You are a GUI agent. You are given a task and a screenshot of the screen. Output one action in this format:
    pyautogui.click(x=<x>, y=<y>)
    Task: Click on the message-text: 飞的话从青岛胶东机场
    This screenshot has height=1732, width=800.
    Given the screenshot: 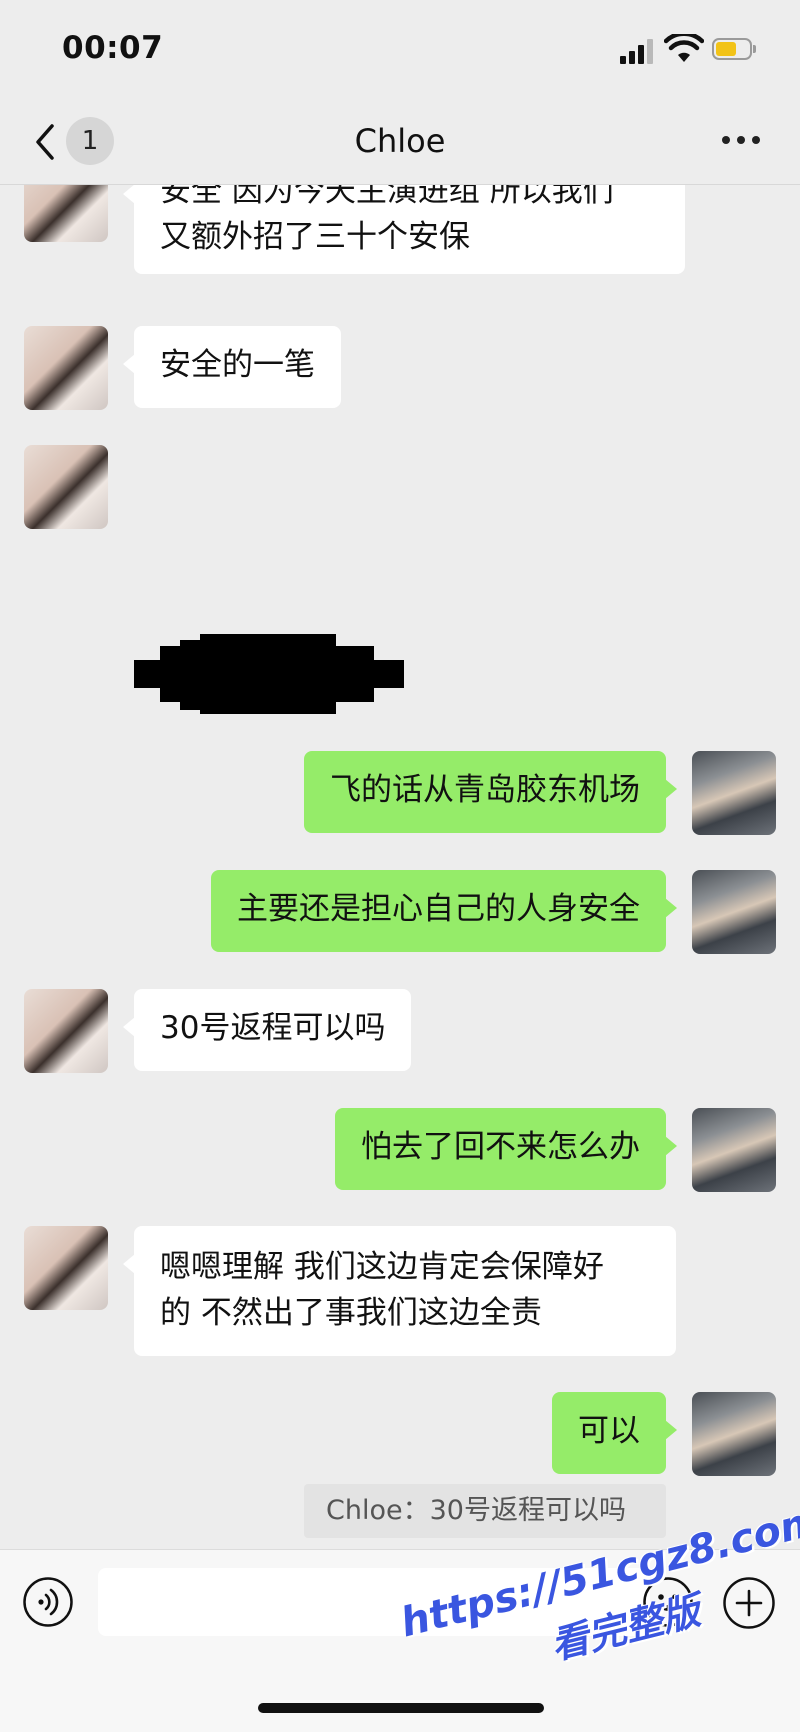 What is the action you would take?
    pyautogui.click(x=485, y=790)
    